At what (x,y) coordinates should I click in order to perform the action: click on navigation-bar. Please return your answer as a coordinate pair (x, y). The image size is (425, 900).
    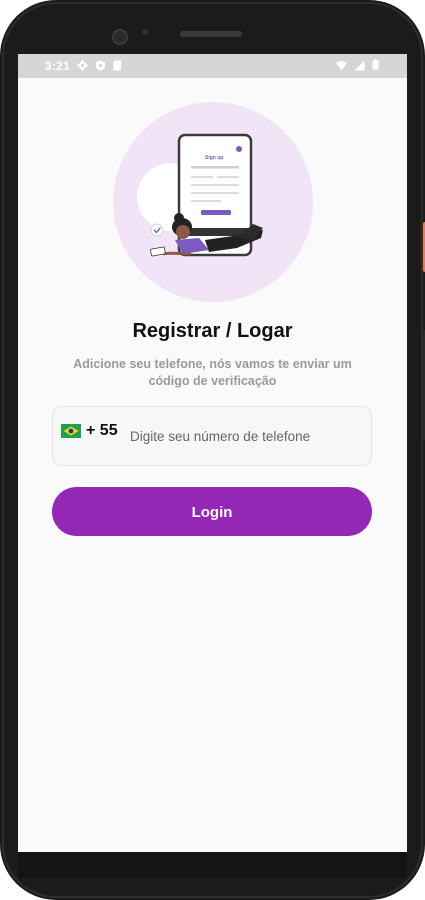
    Looking at the image, I should click on (212, 865).